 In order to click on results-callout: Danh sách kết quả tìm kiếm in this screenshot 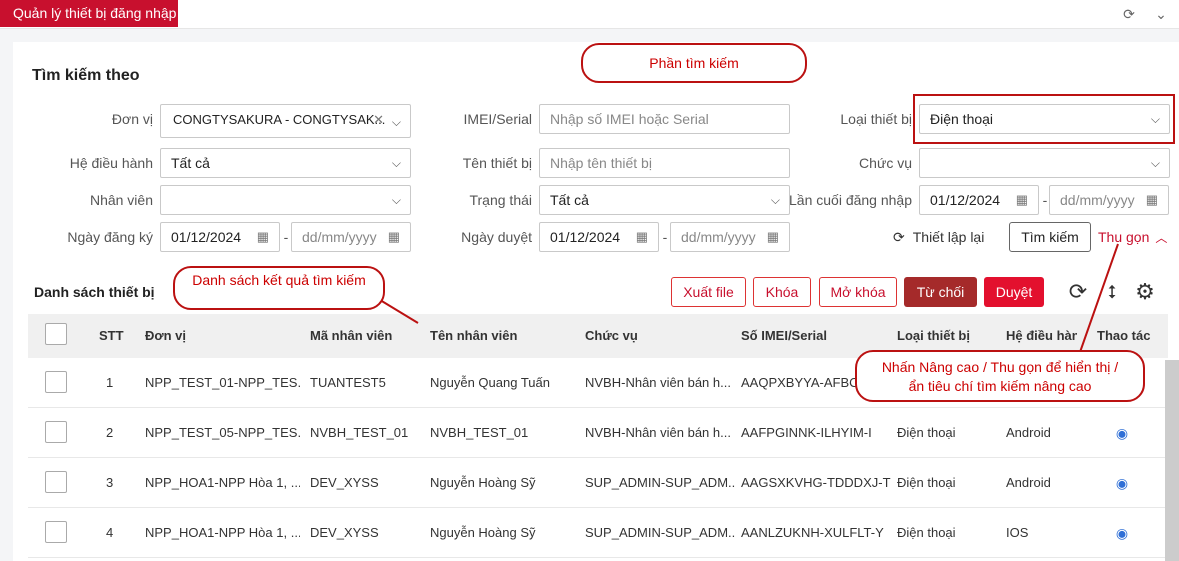, I will do `click(279, 288)`.